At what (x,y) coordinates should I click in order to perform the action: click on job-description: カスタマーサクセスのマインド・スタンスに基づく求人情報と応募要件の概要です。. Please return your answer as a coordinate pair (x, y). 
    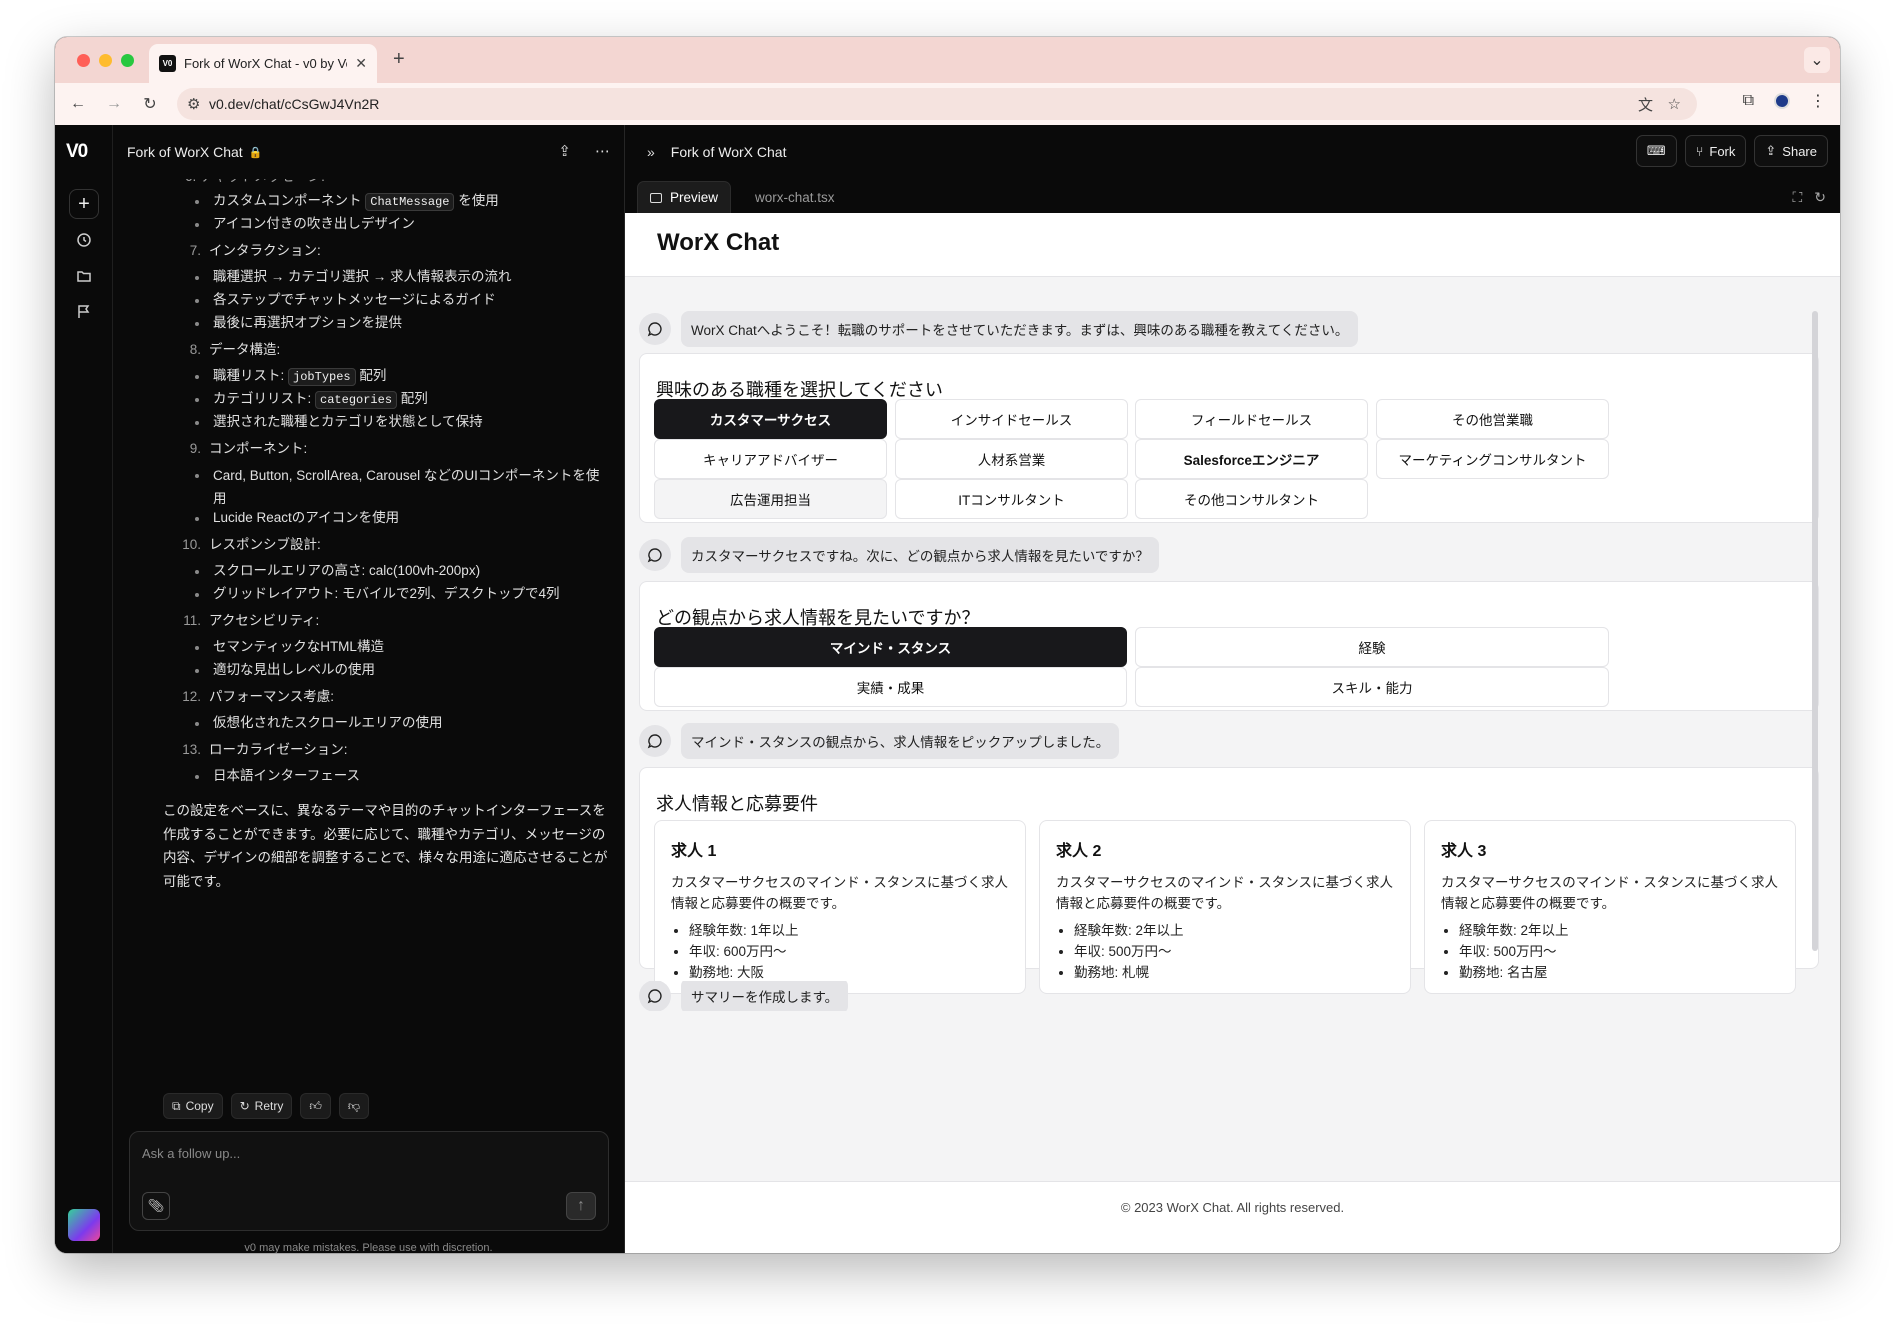
    Looking at the image, I should click on (1224, 893).